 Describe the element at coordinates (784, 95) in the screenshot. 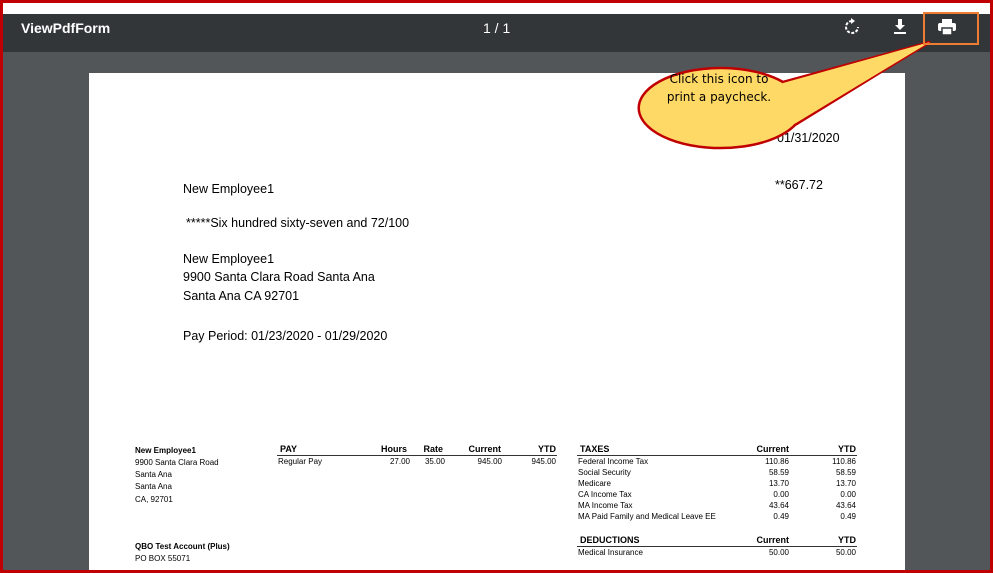

I see `callout-bubble` at that location.